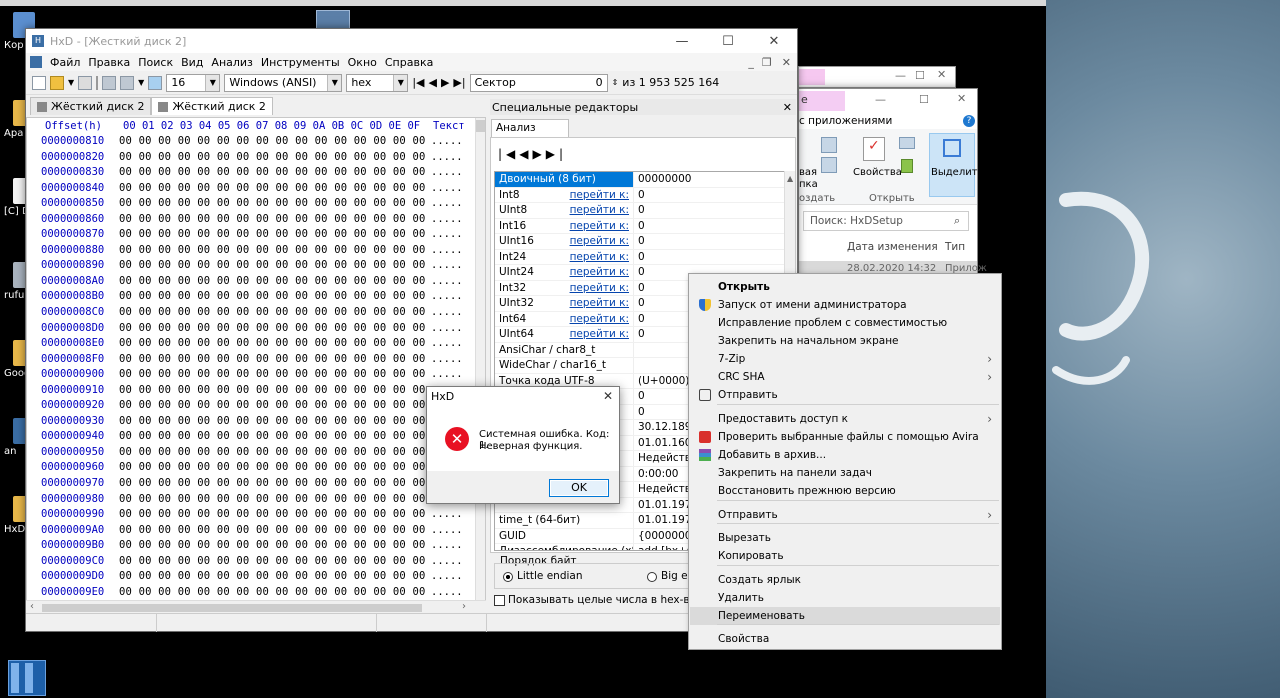  I want to click on desktop-icon-top, so click(333, 20).